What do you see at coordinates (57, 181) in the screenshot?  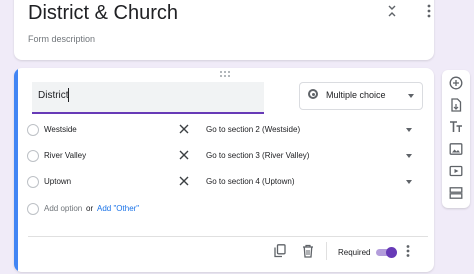 I see `option-label-input: Uptown` at bounding box center [57, 181].